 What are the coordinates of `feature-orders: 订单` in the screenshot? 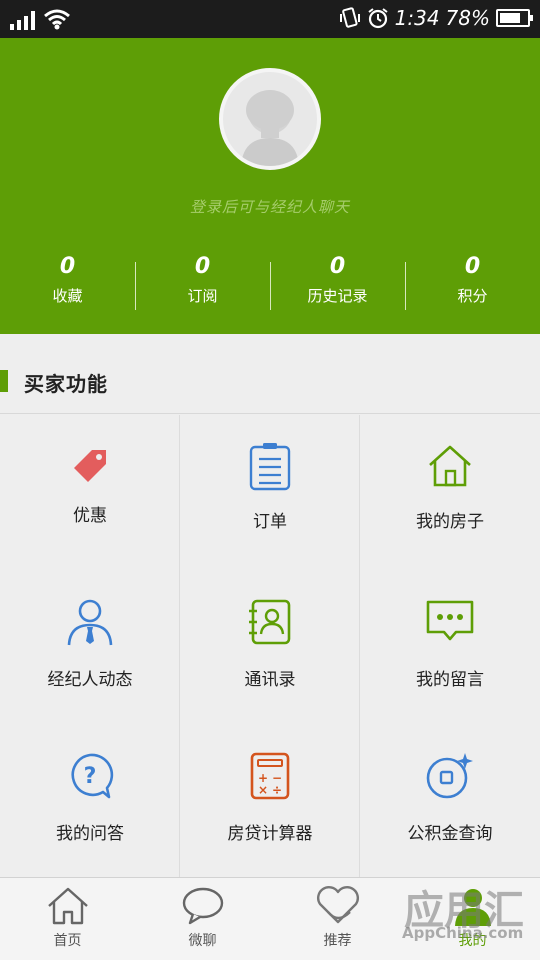 It's located at (270, 492).